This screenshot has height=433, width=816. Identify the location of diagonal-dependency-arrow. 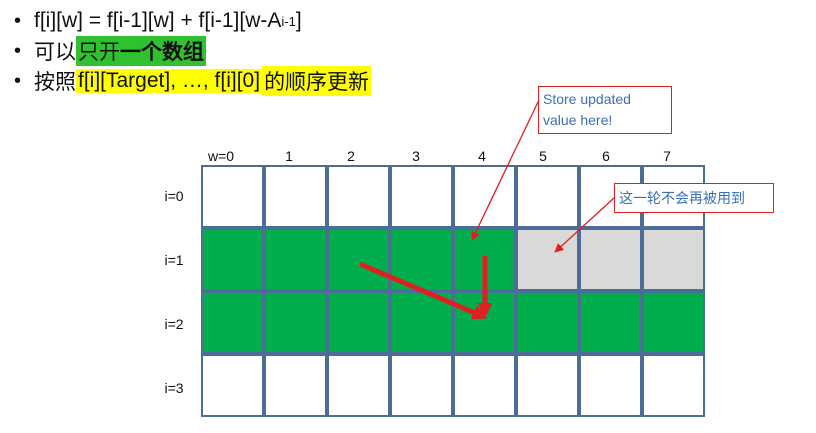
(423, 290).